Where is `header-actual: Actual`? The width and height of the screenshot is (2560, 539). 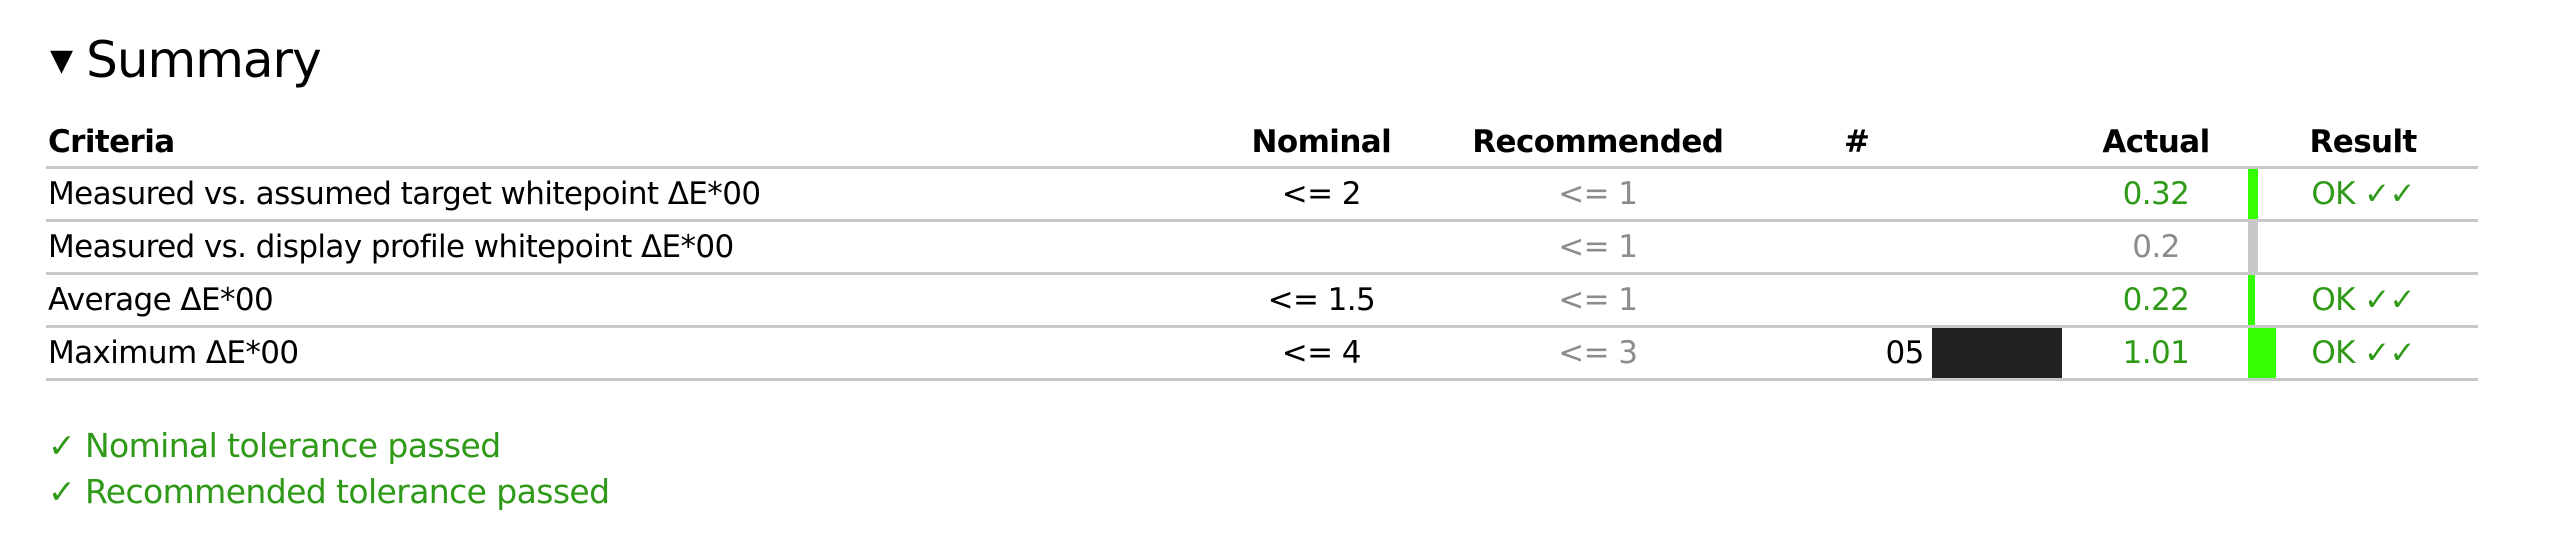
header-actual: Actual is located at coordinates (2156, 143).